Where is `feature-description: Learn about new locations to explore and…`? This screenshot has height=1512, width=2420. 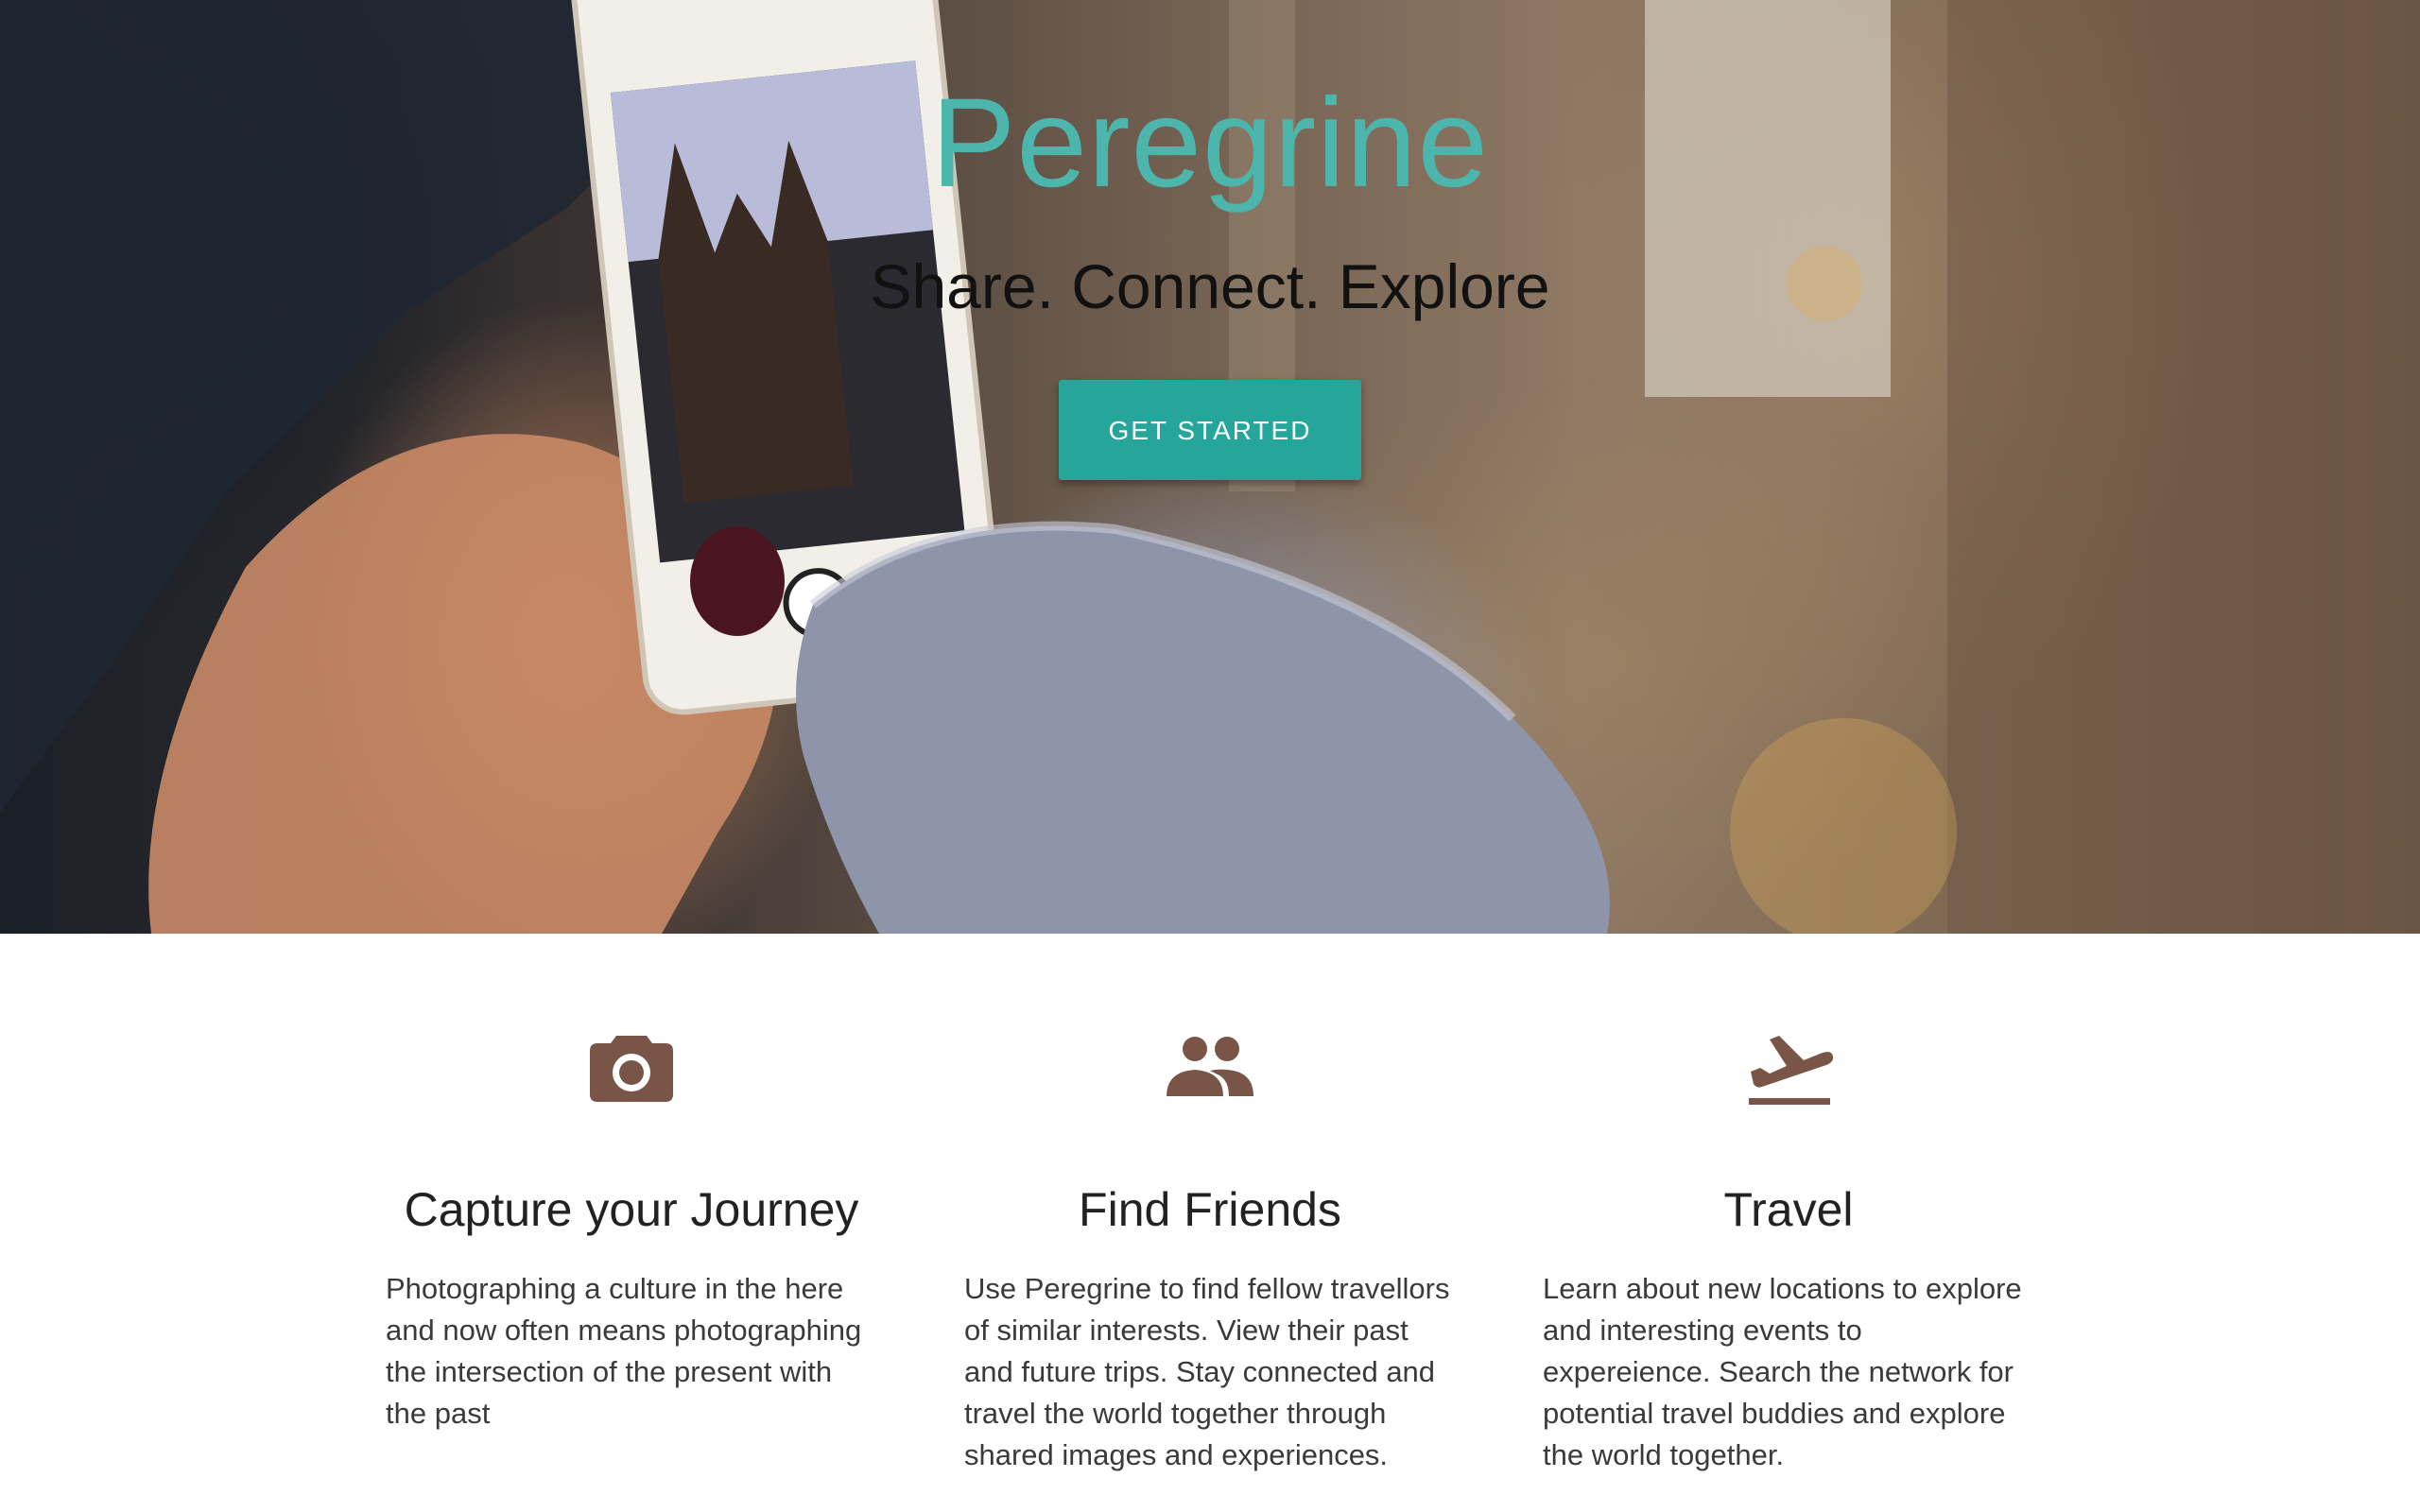 feature-description: Learn about new locations to explore and… is located at coordinates (1782, 1371).